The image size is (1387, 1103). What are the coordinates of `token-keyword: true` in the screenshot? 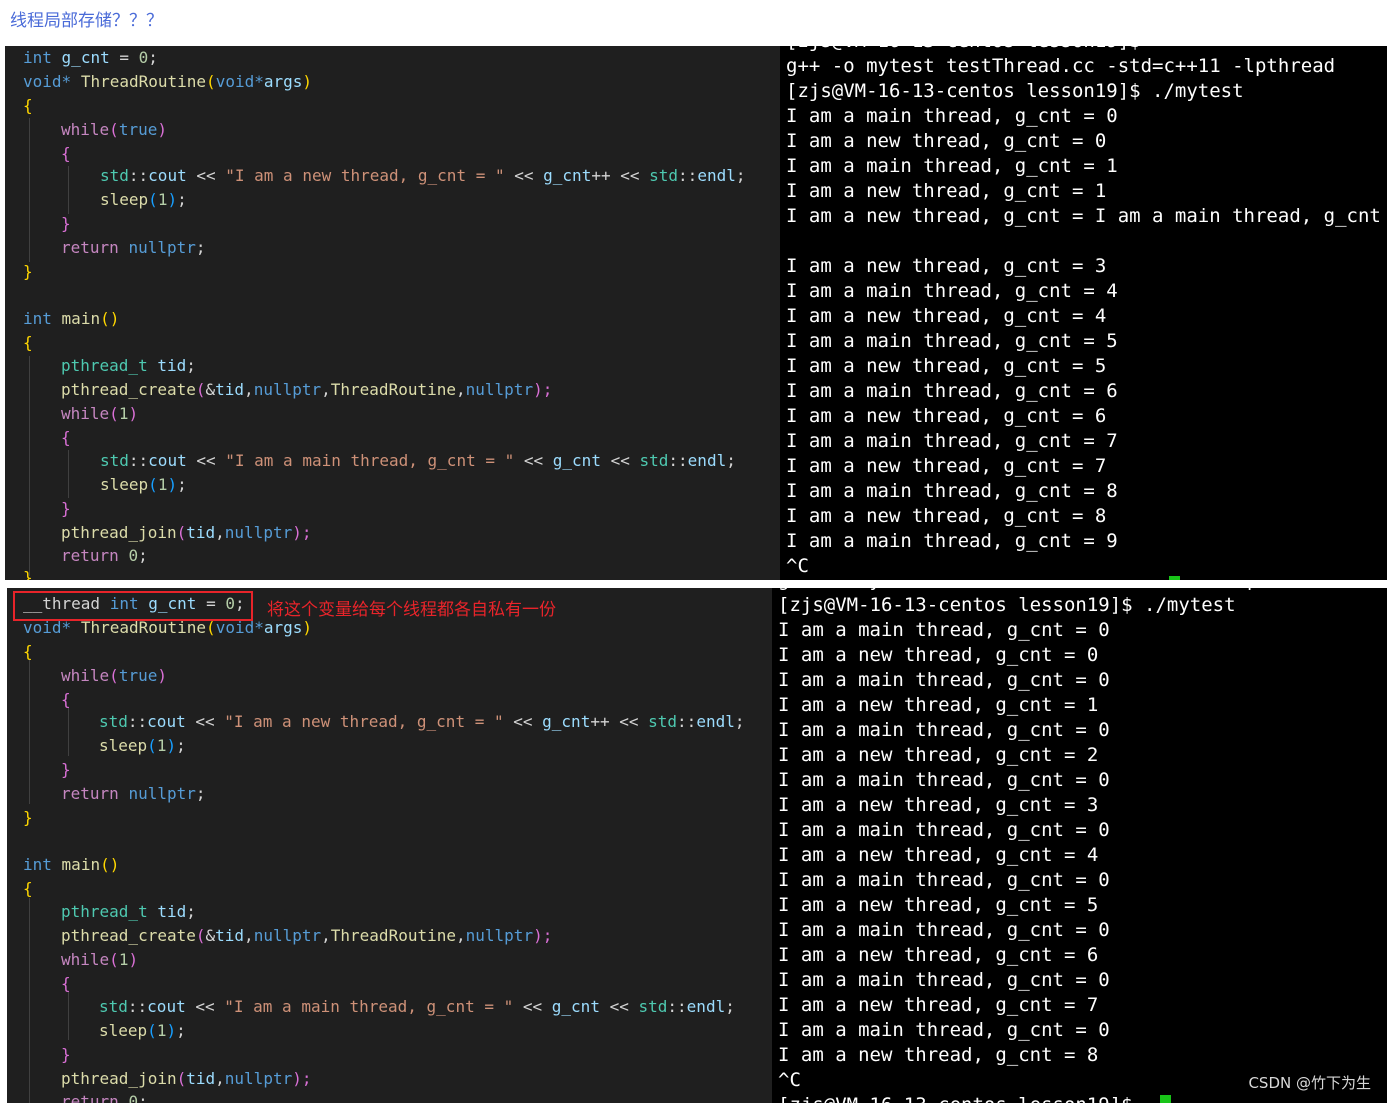 It's located at (138, 675).